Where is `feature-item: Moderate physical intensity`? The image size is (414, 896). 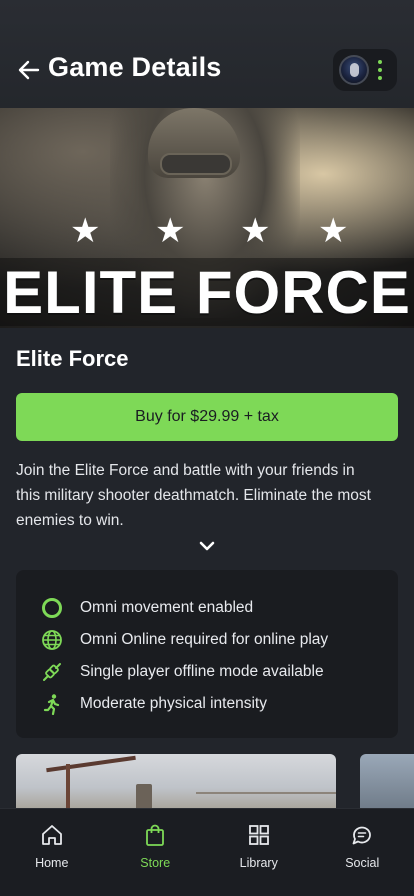
feature-item: Moderate physical intensity is located at coordinates (219, 704).